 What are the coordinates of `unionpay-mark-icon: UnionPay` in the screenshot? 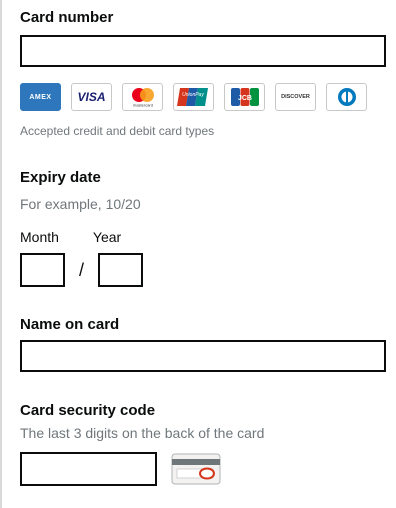 It's located at (192, 97).